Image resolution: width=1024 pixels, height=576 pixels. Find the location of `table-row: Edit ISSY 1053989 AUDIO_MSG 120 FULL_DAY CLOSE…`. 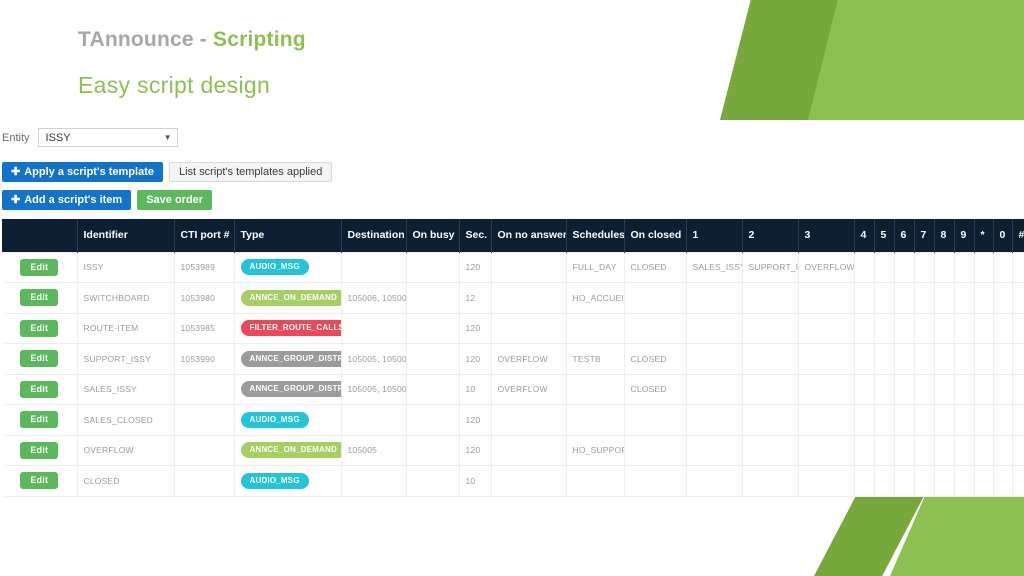

table-row: Edit ISSY 1053989 AUDIO_MSG 120 FULL_DAY CLOSE… is located at coordinates (513, 267).